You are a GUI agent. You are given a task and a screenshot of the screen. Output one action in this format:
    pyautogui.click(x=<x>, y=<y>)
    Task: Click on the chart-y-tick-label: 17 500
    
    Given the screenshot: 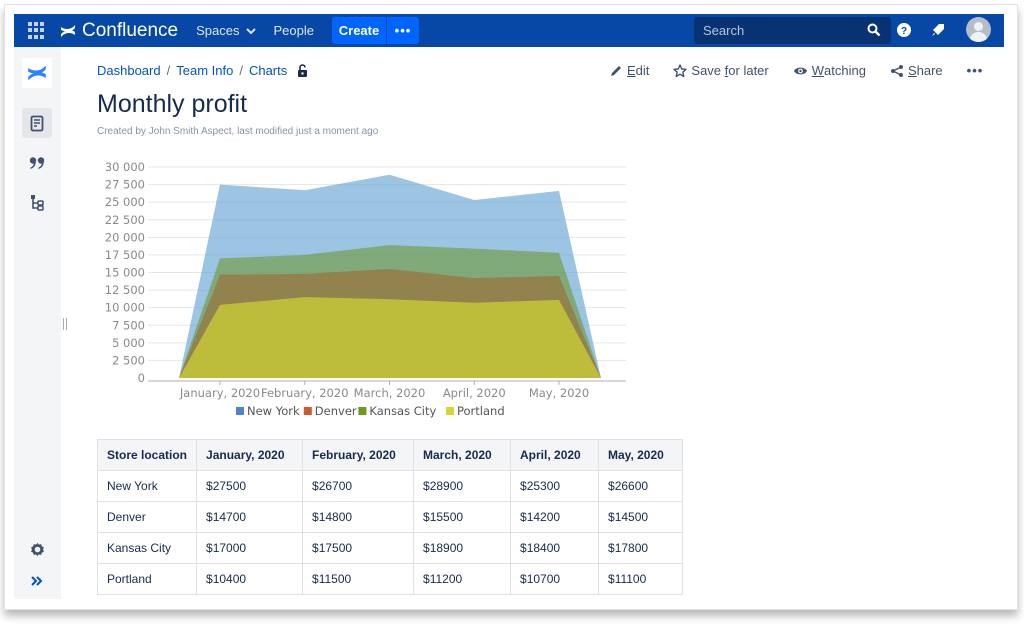 What is the action you would take?
    pyautogui.click(x=125, y=255)
    